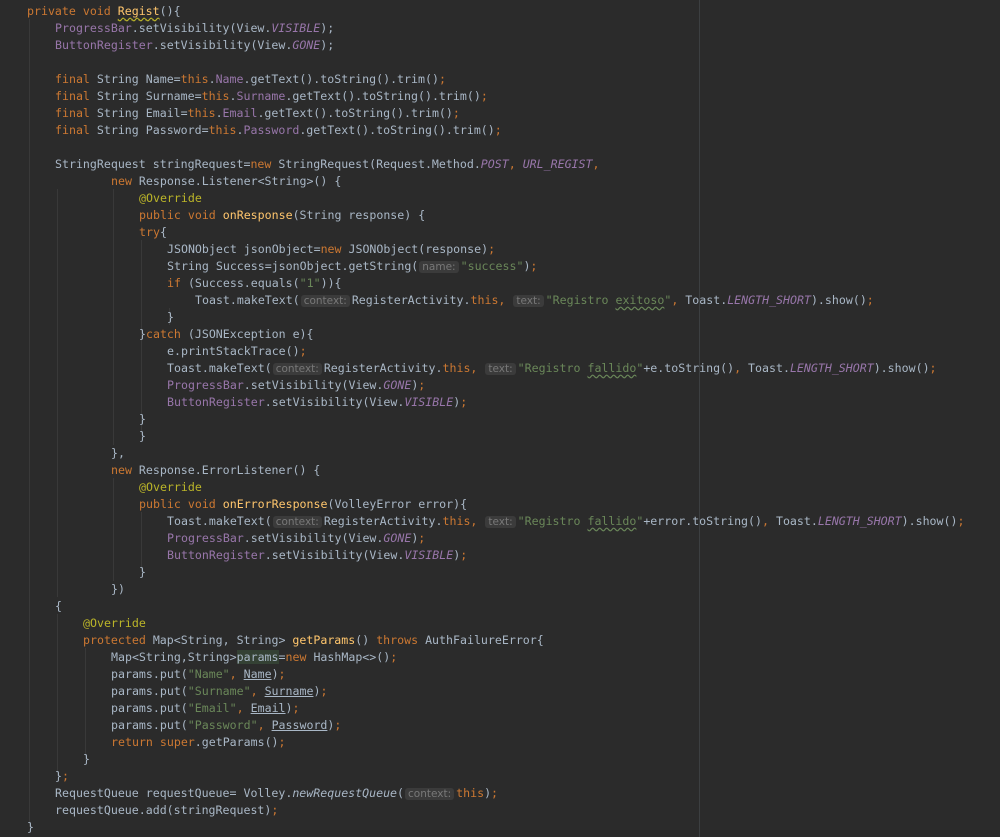 This screenshot has height=837, width=1000. I want to click on code-line: }), so click(118, 589).